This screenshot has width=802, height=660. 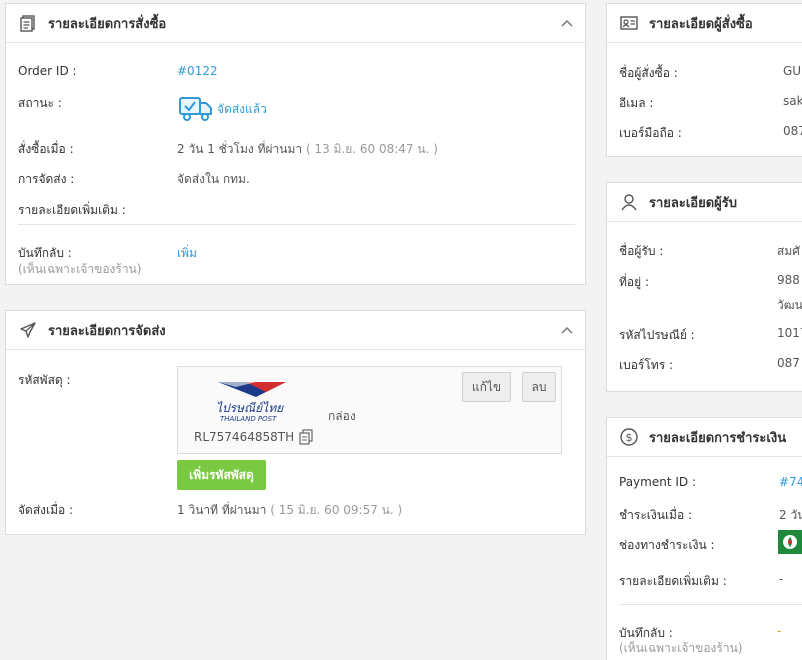 I want to click on tracking-number: RL757464858TH, so click(x=244, y=437).